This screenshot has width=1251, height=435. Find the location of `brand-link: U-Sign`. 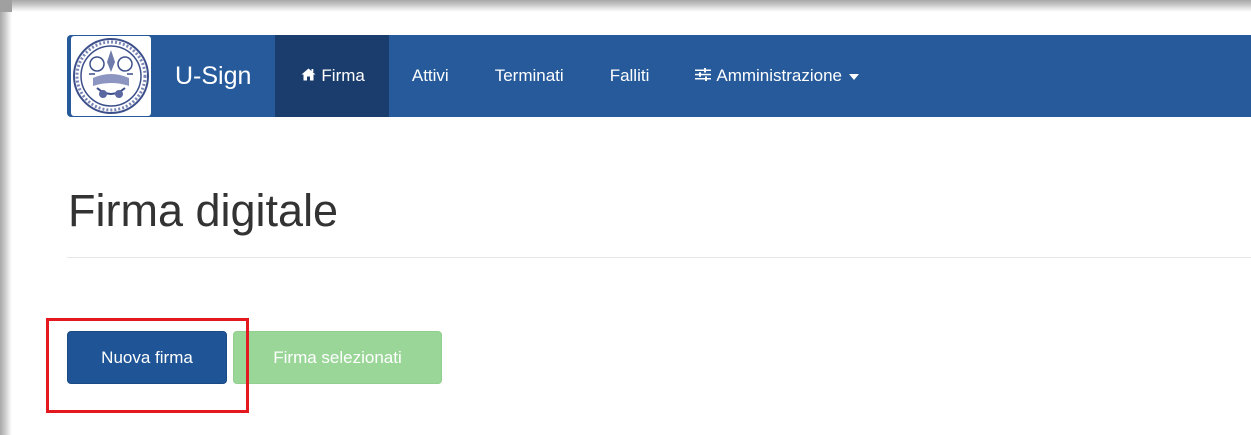

brand-link: U-Sign is located at coordinates (215, 76).